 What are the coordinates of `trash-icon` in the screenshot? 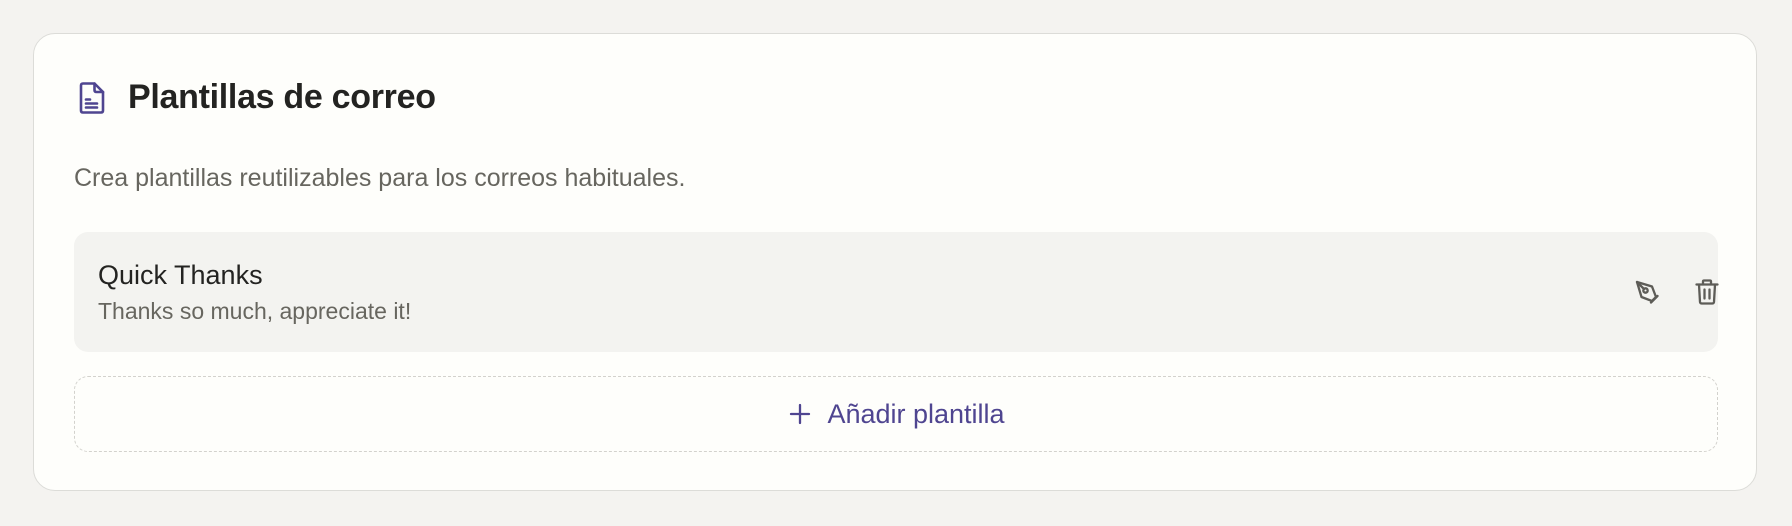 It's located at (1707, 292).